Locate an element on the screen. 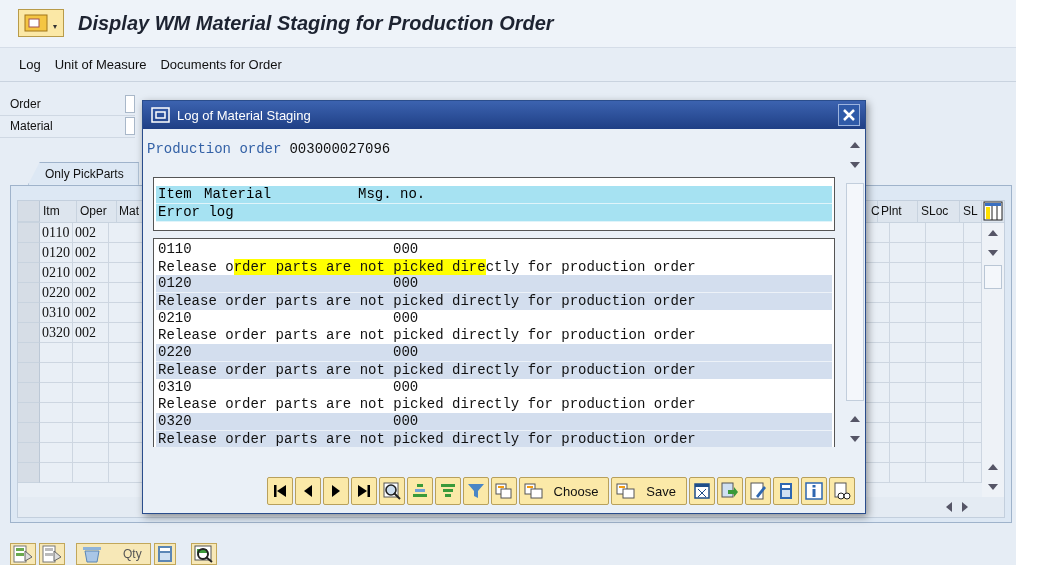 Image resolution: width=1038 pixels, height=565 pixels. menu-item: Log is located at coordinates (30, 64).